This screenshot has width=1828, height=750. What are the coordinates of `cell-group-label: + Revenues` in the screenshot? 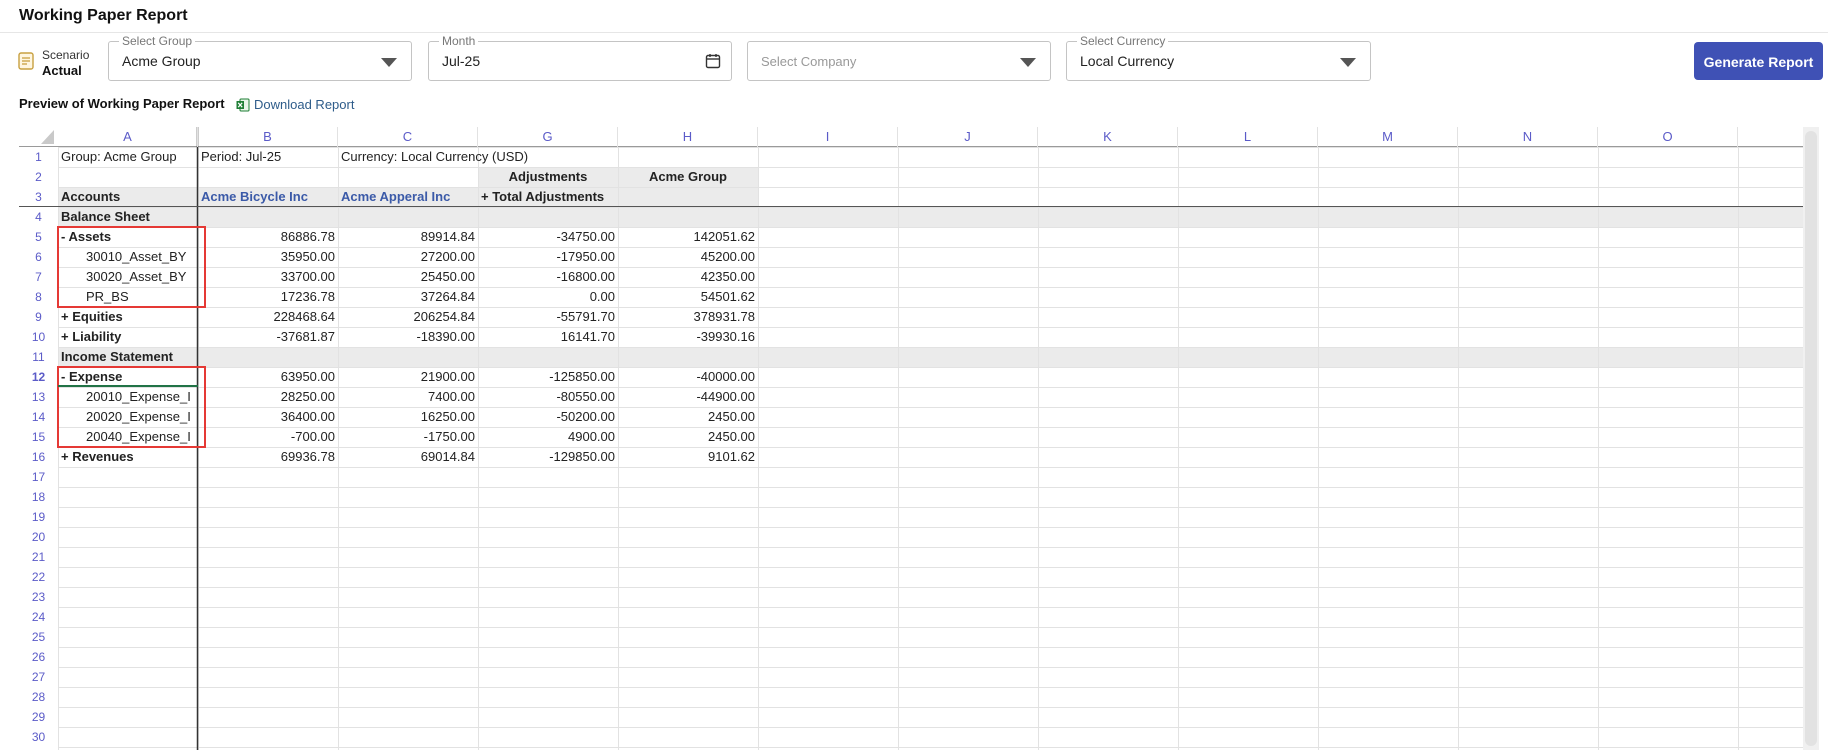 It's located at (128, 457).